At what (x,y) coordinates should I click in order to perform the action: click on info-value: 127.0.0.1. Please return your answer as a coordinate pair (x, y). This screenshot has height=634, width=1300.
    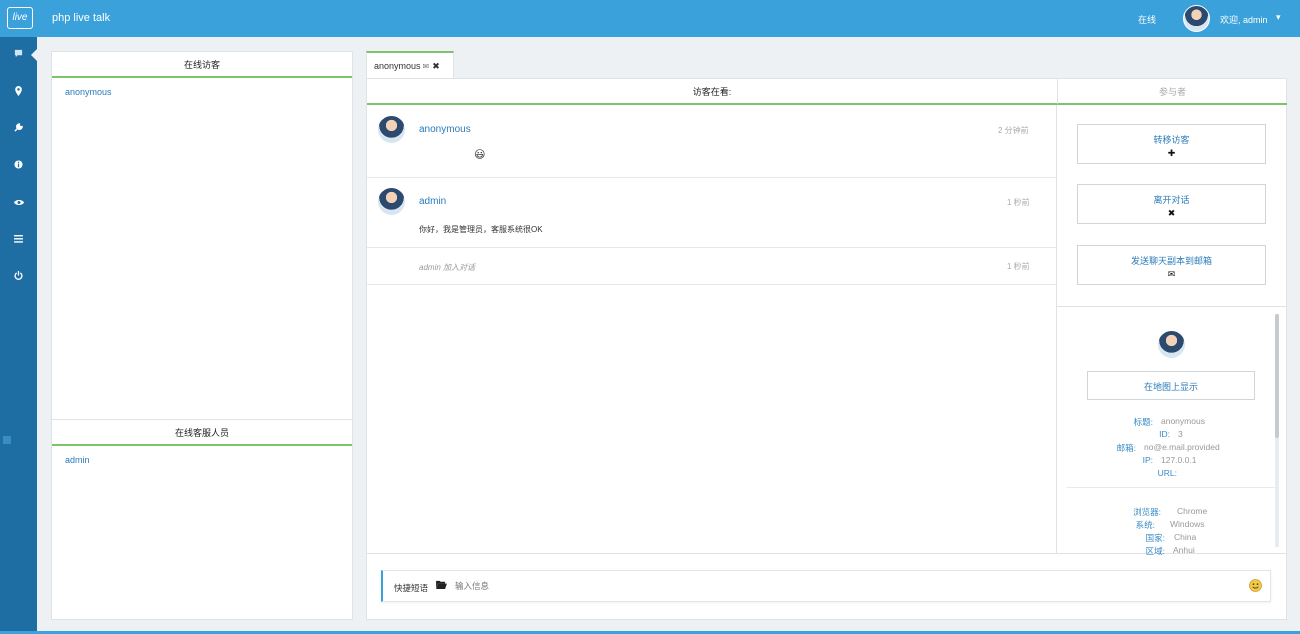
    Looking at the image, I should click on (1179, 460).